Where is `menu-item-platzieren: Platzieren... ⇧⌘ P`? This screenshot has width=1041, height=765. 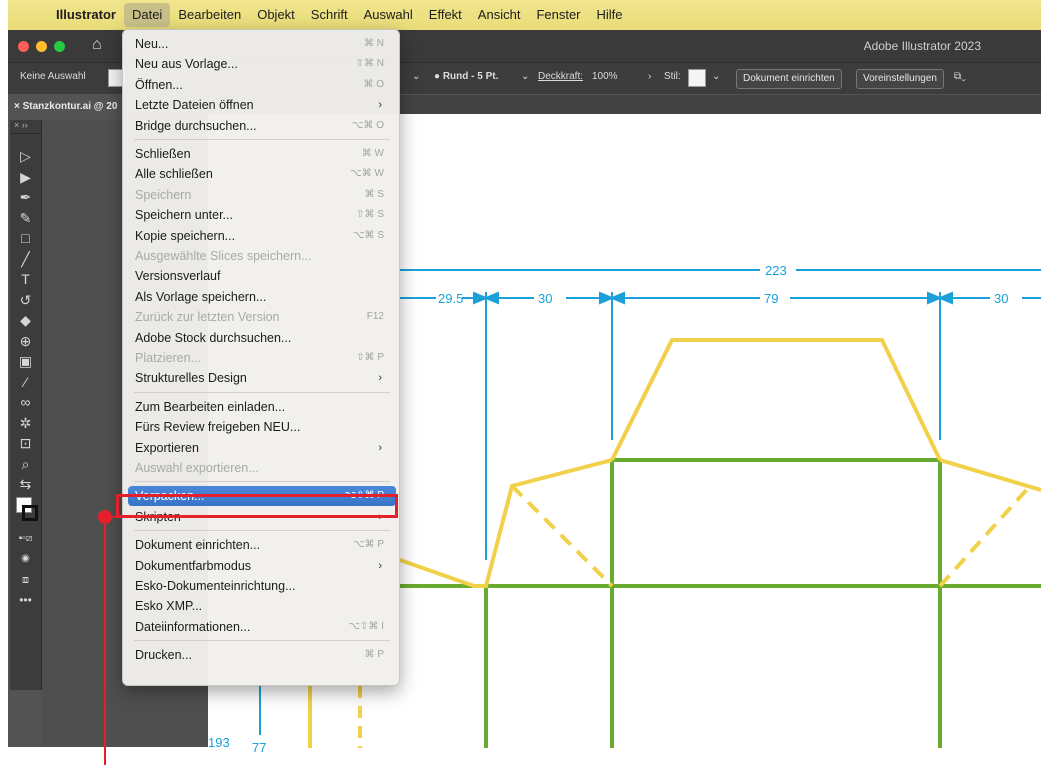 menu-item-platzieren: Platzieren... ⇧⌘ P is located at coordinates (262, 358).